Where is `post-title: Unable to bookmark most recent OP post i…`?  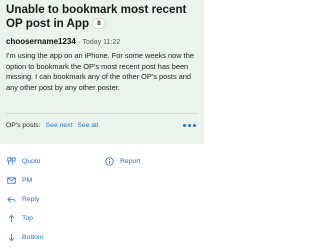 post-title: Unable to bookmark most recent OP post i… is located at coordinates (102, 17).